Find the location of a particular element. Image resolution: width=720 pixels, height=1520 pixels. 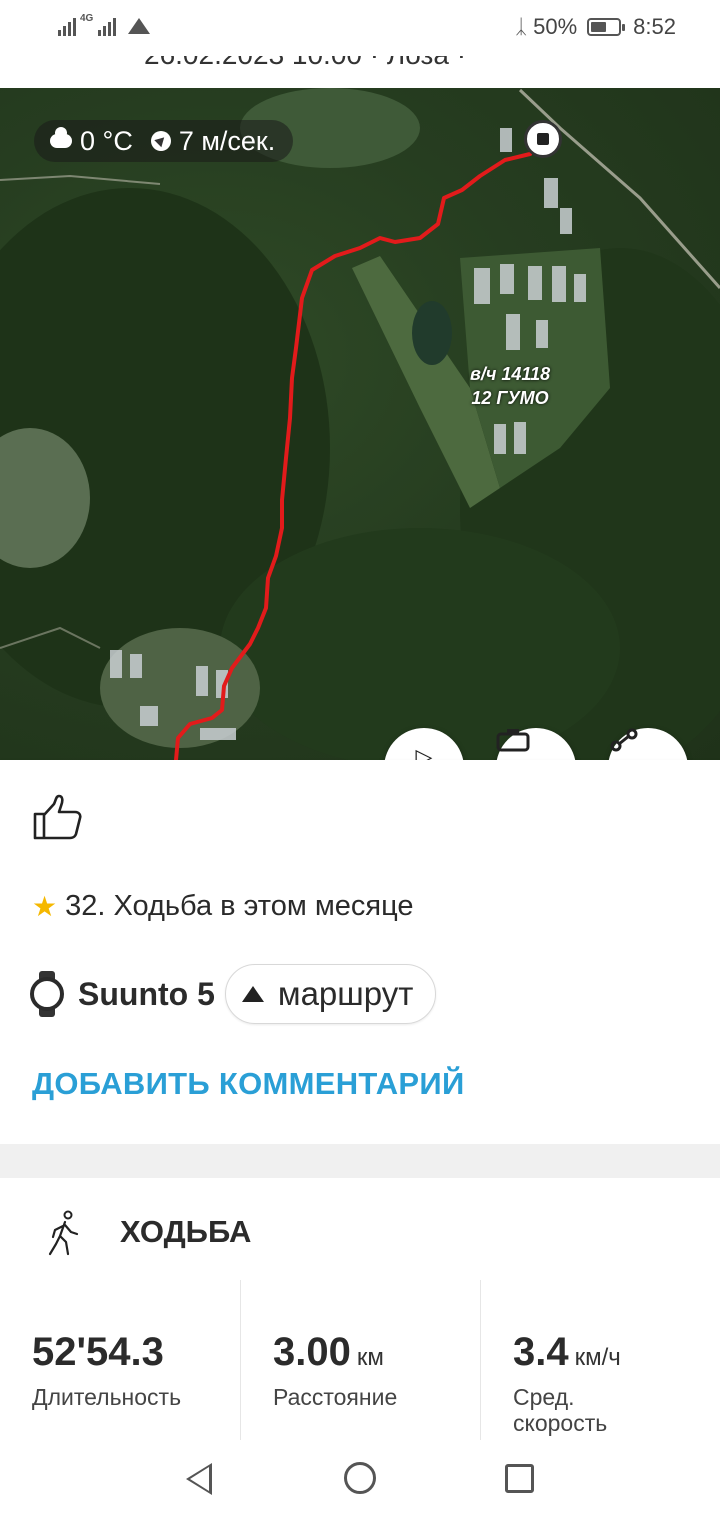

clock: 8:52 is located at coordinates (654, 26).